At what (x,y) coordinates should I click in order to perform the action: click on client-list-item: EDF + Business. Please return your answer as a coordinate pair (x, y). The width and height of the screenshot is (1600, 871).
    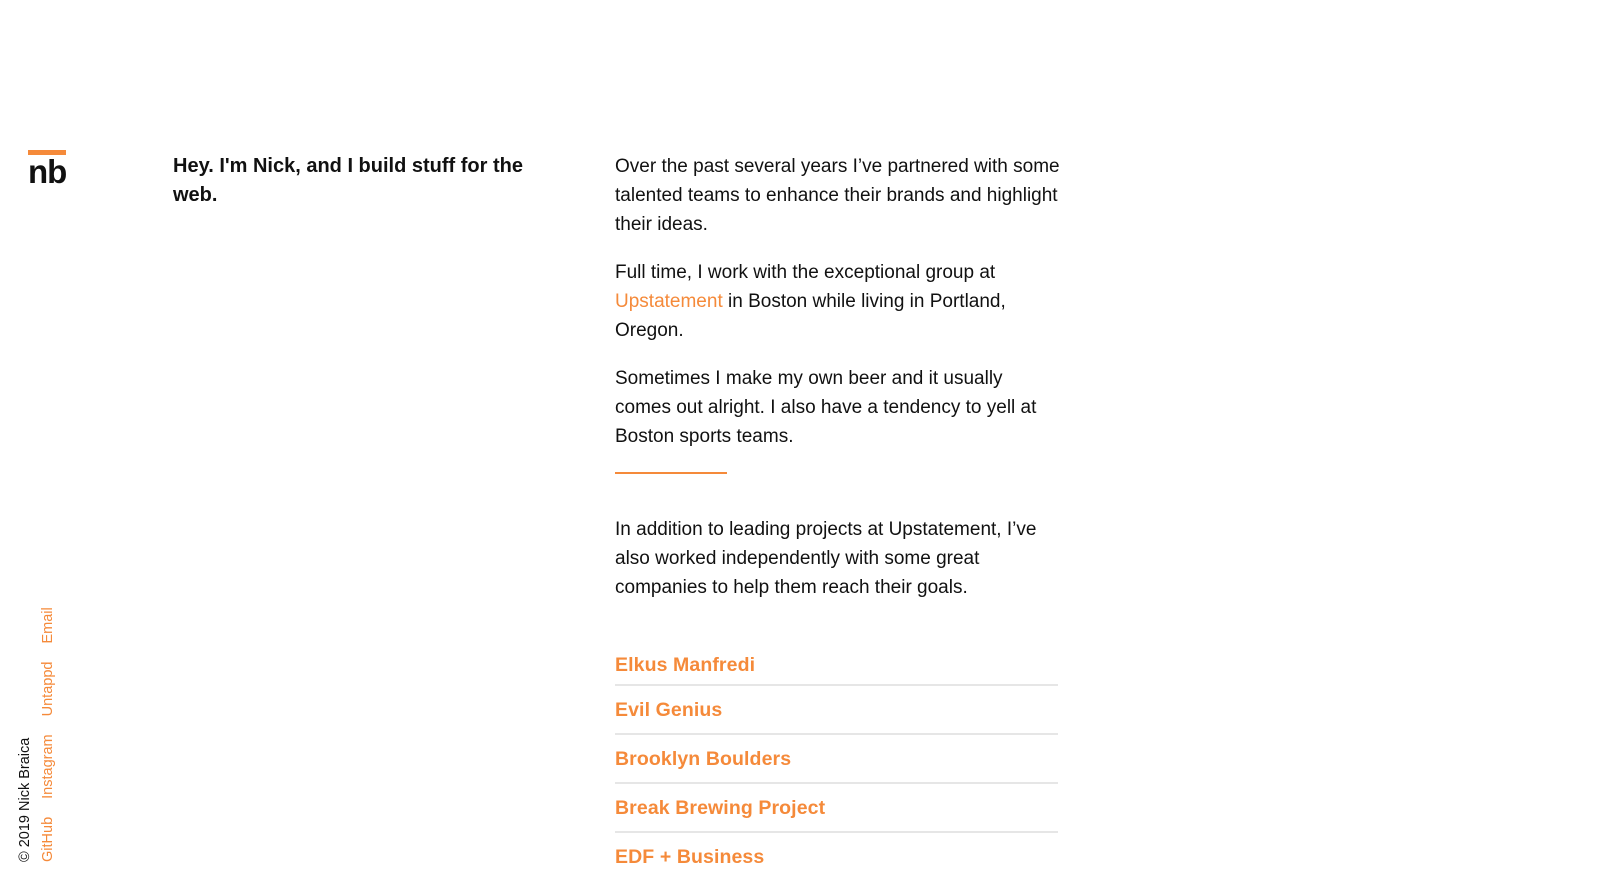
    Looking at the image, I should click on (836, 853).